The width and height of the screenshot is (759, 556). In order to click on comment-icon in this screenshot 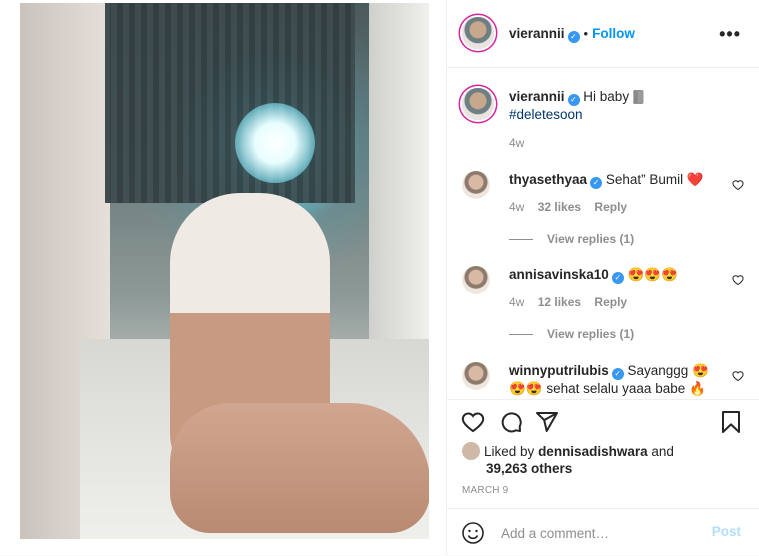, I will do `click(511, 422)`.